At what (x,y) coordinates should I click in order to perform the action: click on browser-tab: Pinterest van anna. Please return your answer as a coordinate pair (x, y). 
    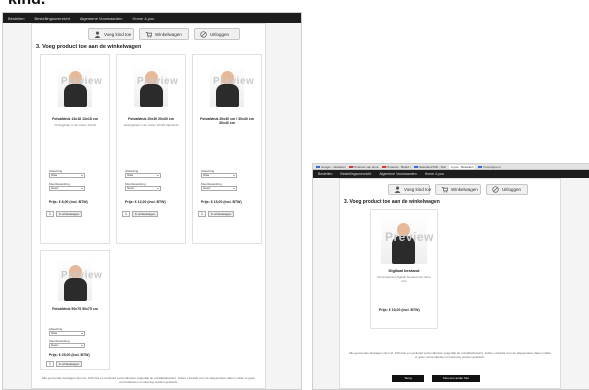
    Looking at the image, I should click on (363, 167).